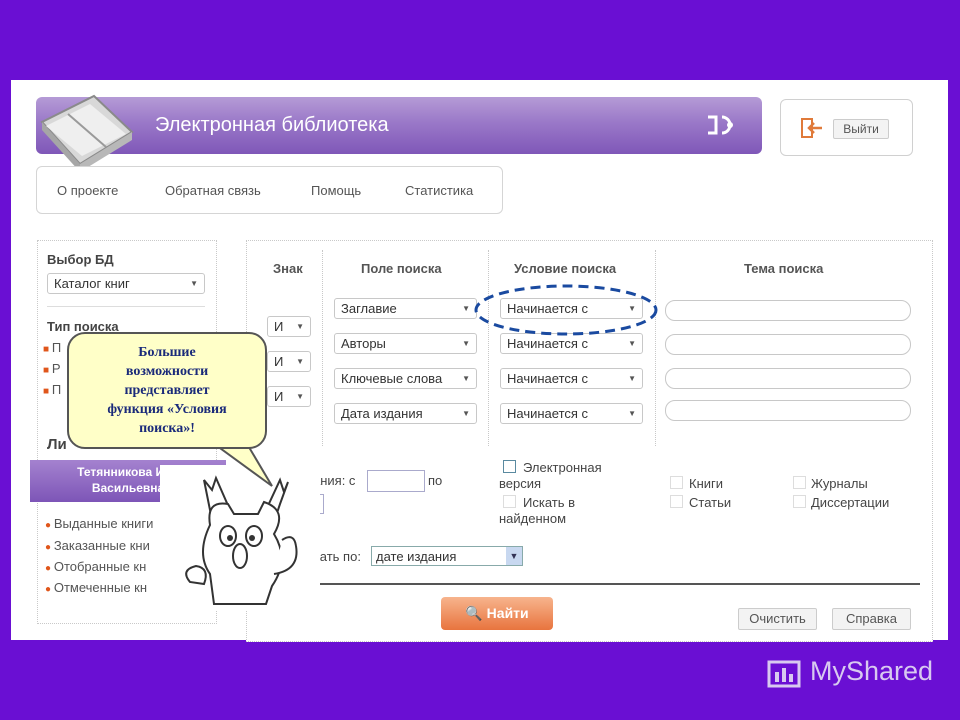 This screenshot has width=960, height=720. What do you see at coordinates (533, 518) in the screenshot?
I see `search-in-found-label: найденном` at bounding box center [533, 518].